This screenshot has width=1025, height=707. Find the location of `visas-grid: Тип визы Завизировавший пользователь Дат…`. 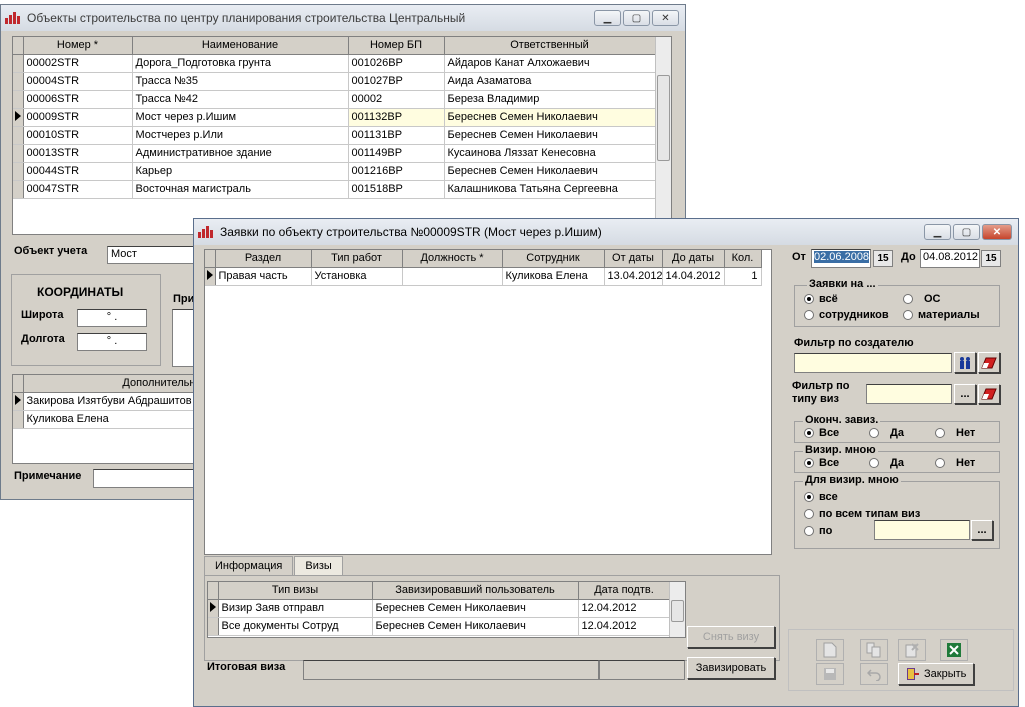

visas-grid: Тип визы Завизировавший пользователь Дат… is located at coordinates (446, 609).